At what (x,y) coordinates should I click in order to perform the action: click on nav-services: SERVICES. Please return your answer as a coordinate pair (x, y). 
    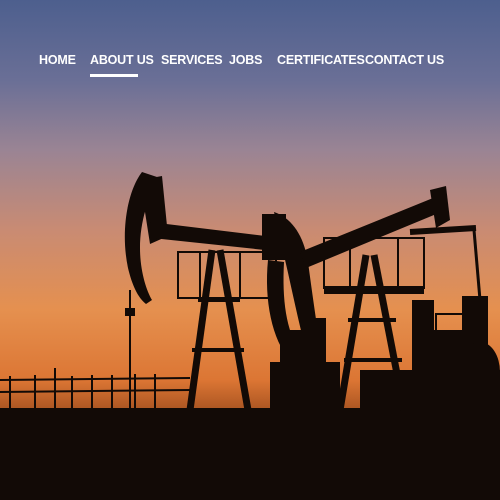
    Looking at the image, I should click on (192, 60).